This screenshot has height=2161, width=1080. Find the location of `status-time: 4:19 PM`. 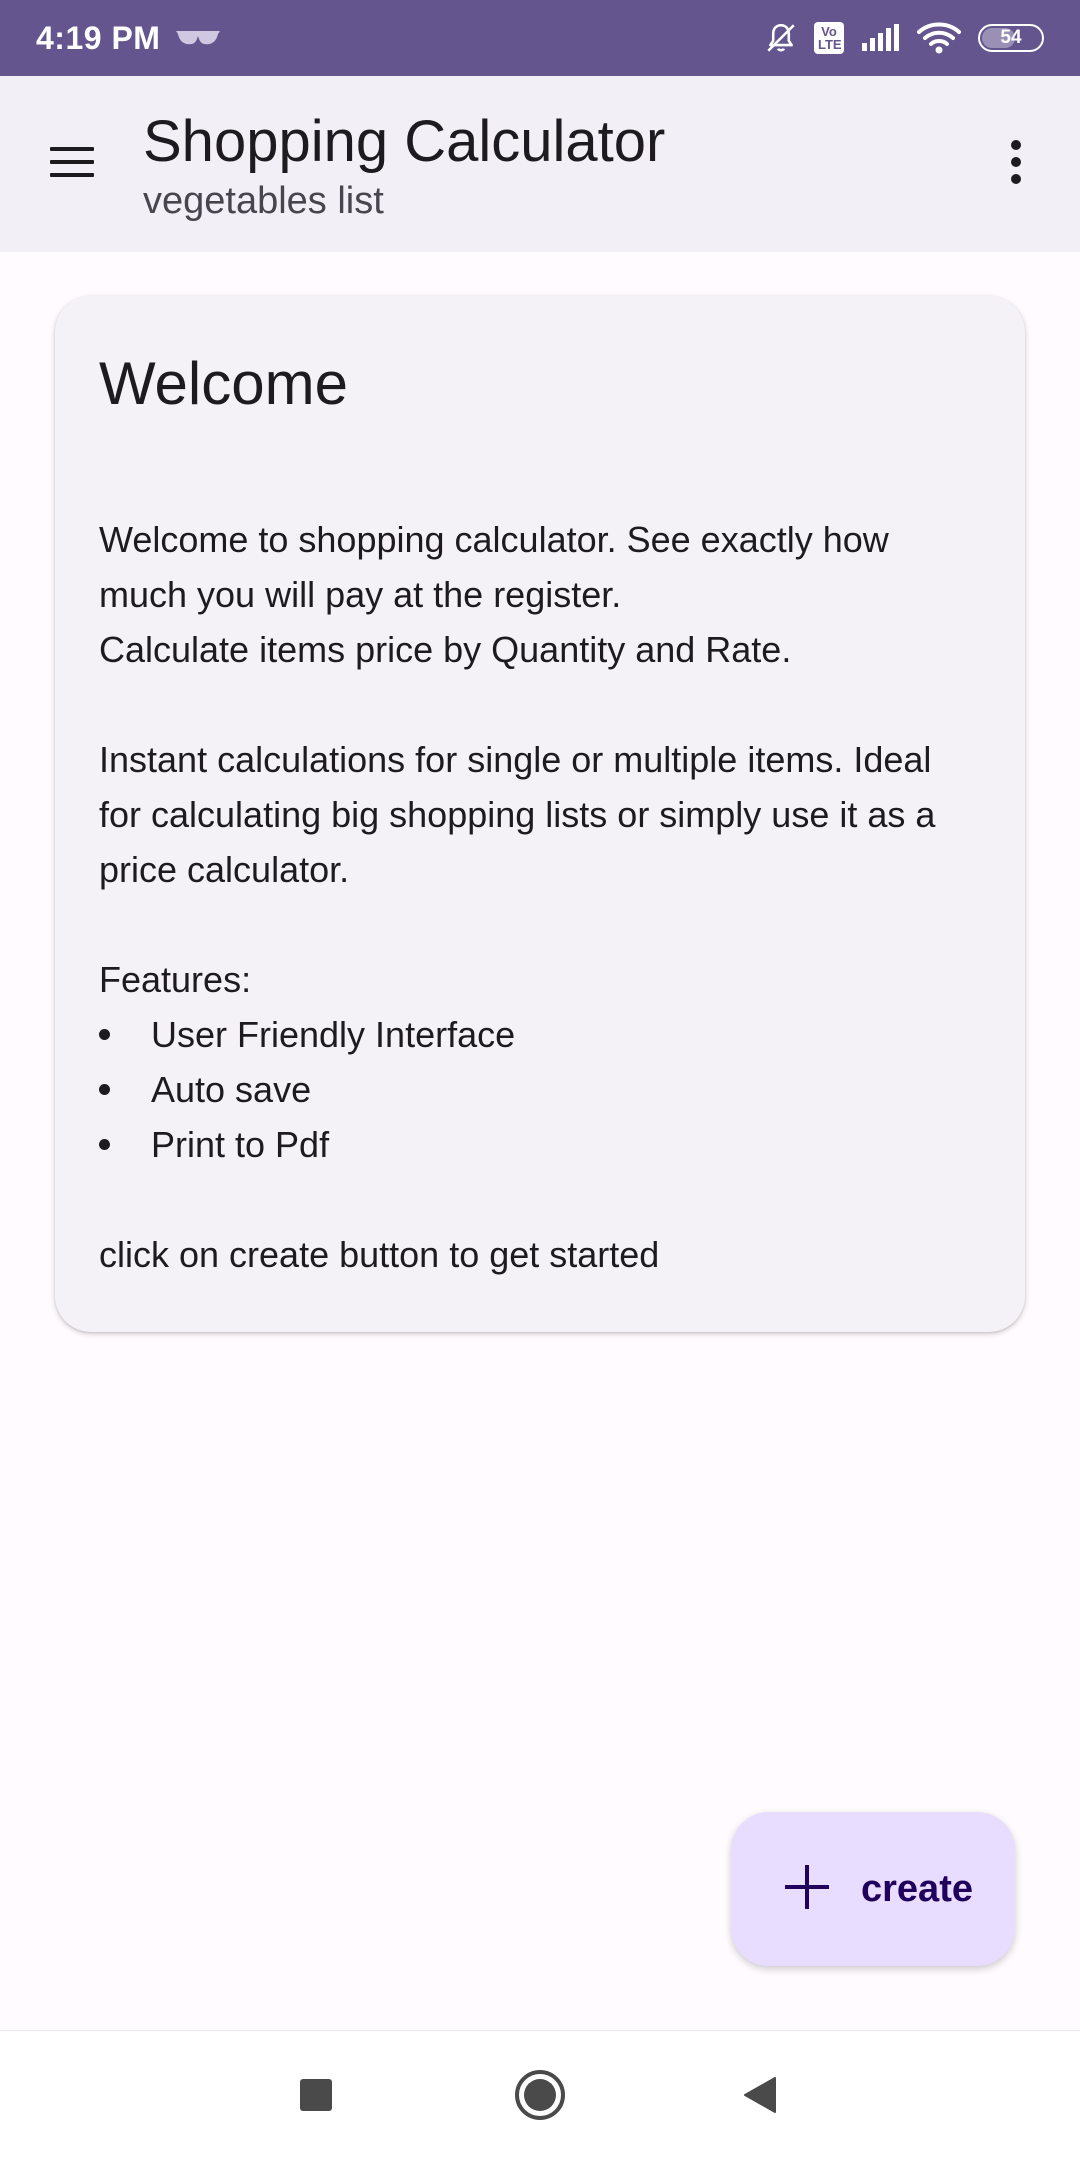

status-time: 4:19 PM is located at coordinates (98, 37).